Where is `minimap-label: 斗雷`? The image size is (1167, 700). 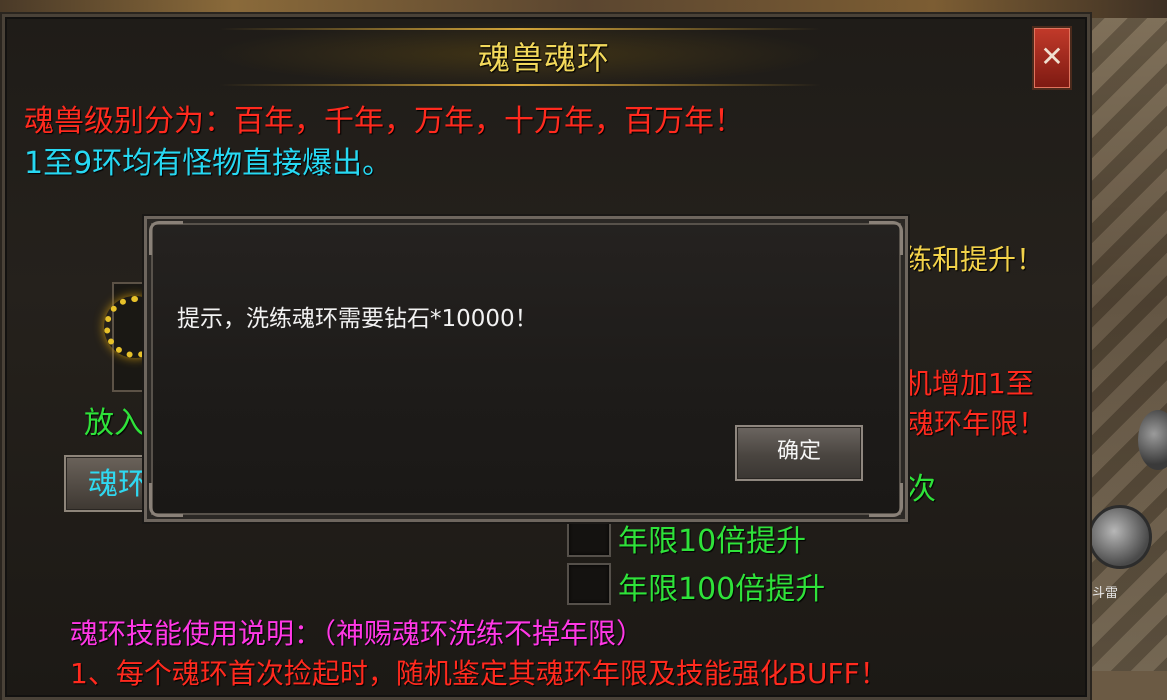 minimap-label: 斗雷 is located at coordinates (1105, 593).